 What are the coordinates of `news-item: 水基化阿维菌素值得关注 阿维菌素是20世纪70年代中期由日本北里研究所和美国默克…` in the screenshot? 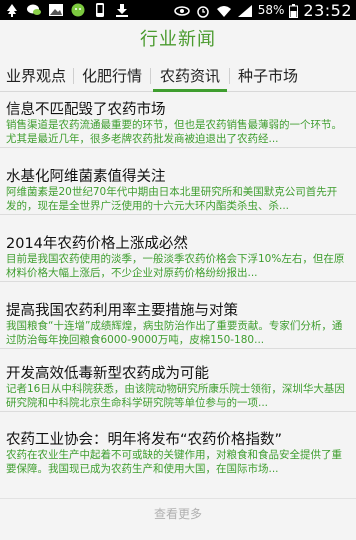 It's located at (178, 187).